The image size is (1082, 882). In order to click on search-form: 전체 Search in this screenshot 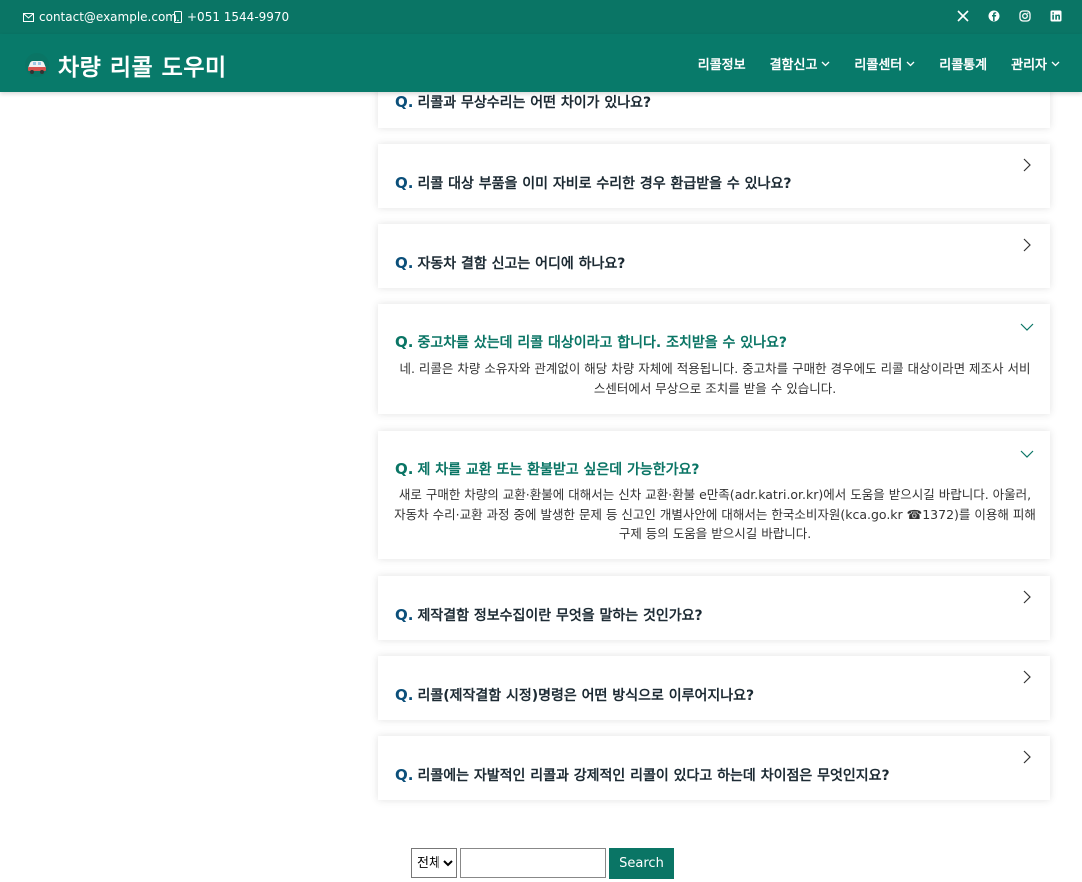, I will do `click(542, 863)`.